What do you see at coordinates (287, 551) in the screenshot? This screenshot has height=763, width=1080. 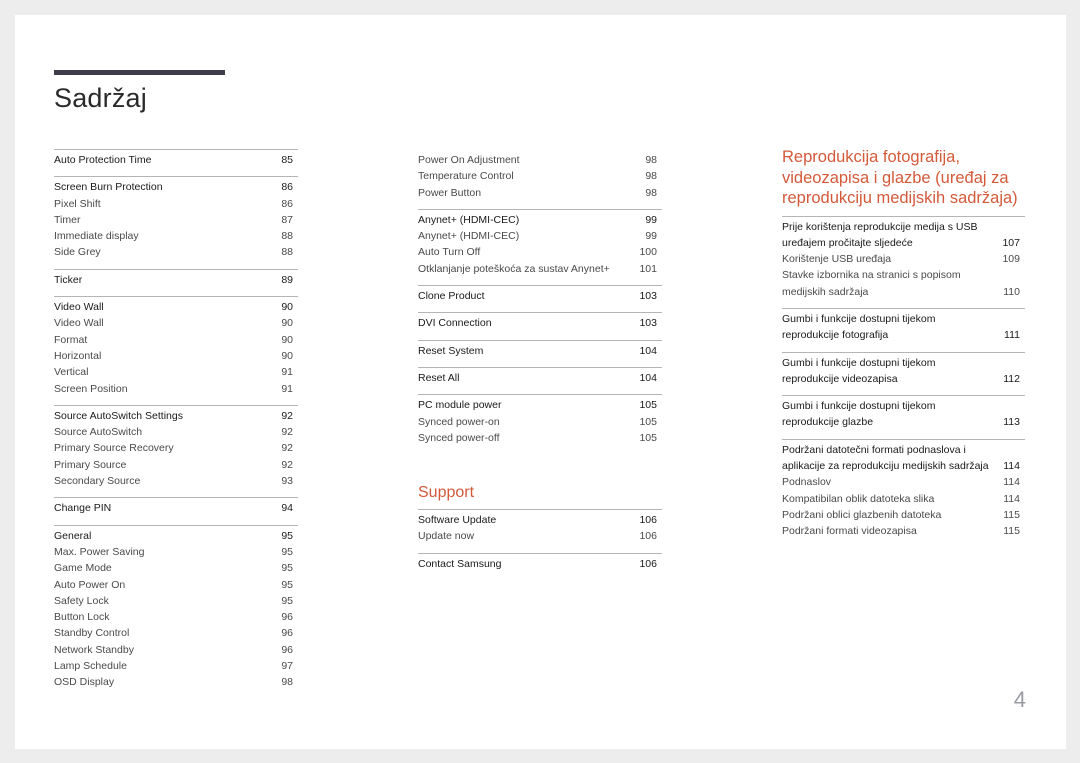 I see `toc-entry-page: 95` at bounding box center [287, 551].